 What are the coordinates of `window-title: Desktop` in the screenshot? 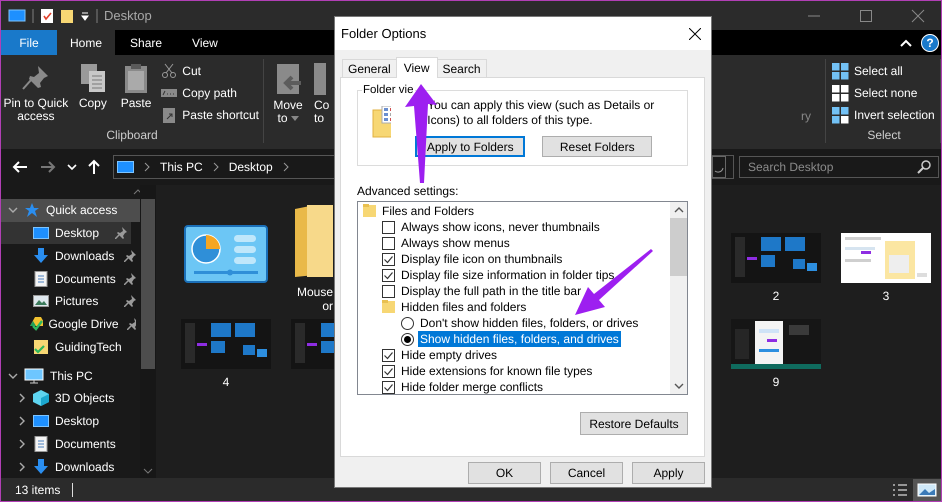 It's located at (128, 15).